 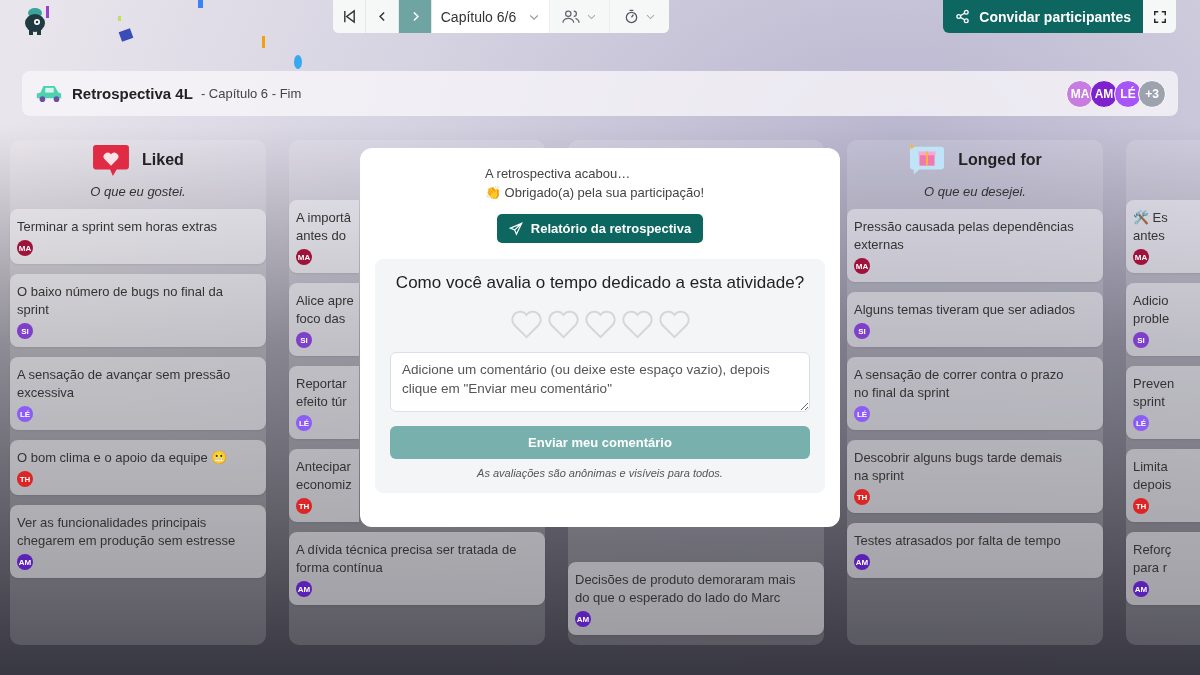 What do you see at coordinates (163, 160) in the screenshot?
I see `column-title: Liked` at bounding box center [163, 160].